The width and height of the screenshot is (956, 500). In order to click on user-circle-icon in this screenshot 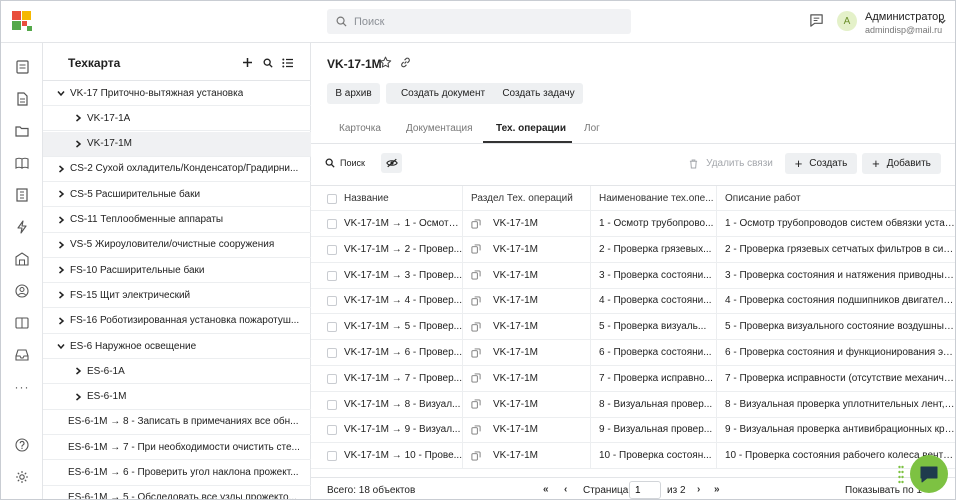, I will do `click(22, 291)`.